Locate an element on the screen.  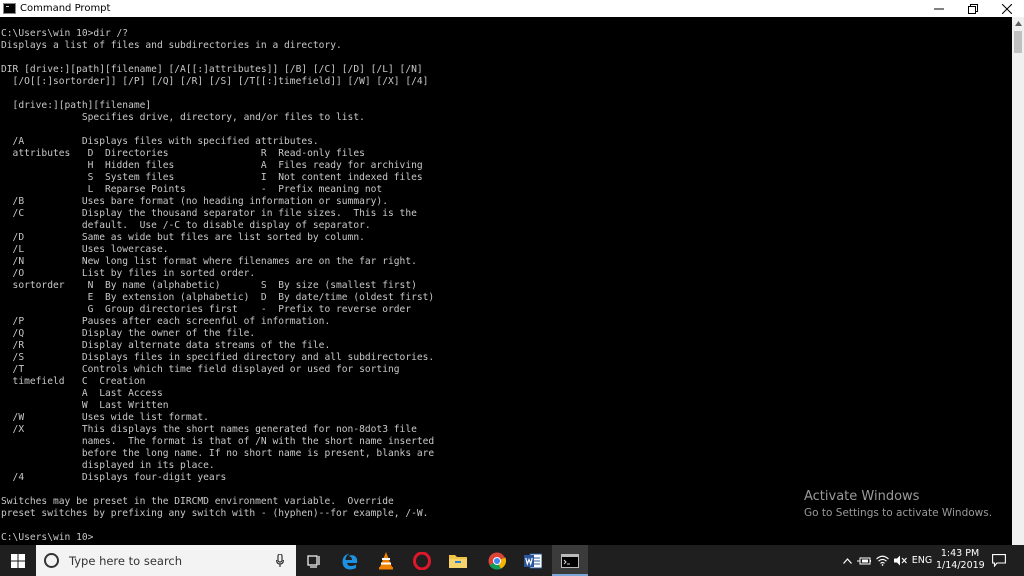
volume-muted-icon is located at coordinates (900, 560).